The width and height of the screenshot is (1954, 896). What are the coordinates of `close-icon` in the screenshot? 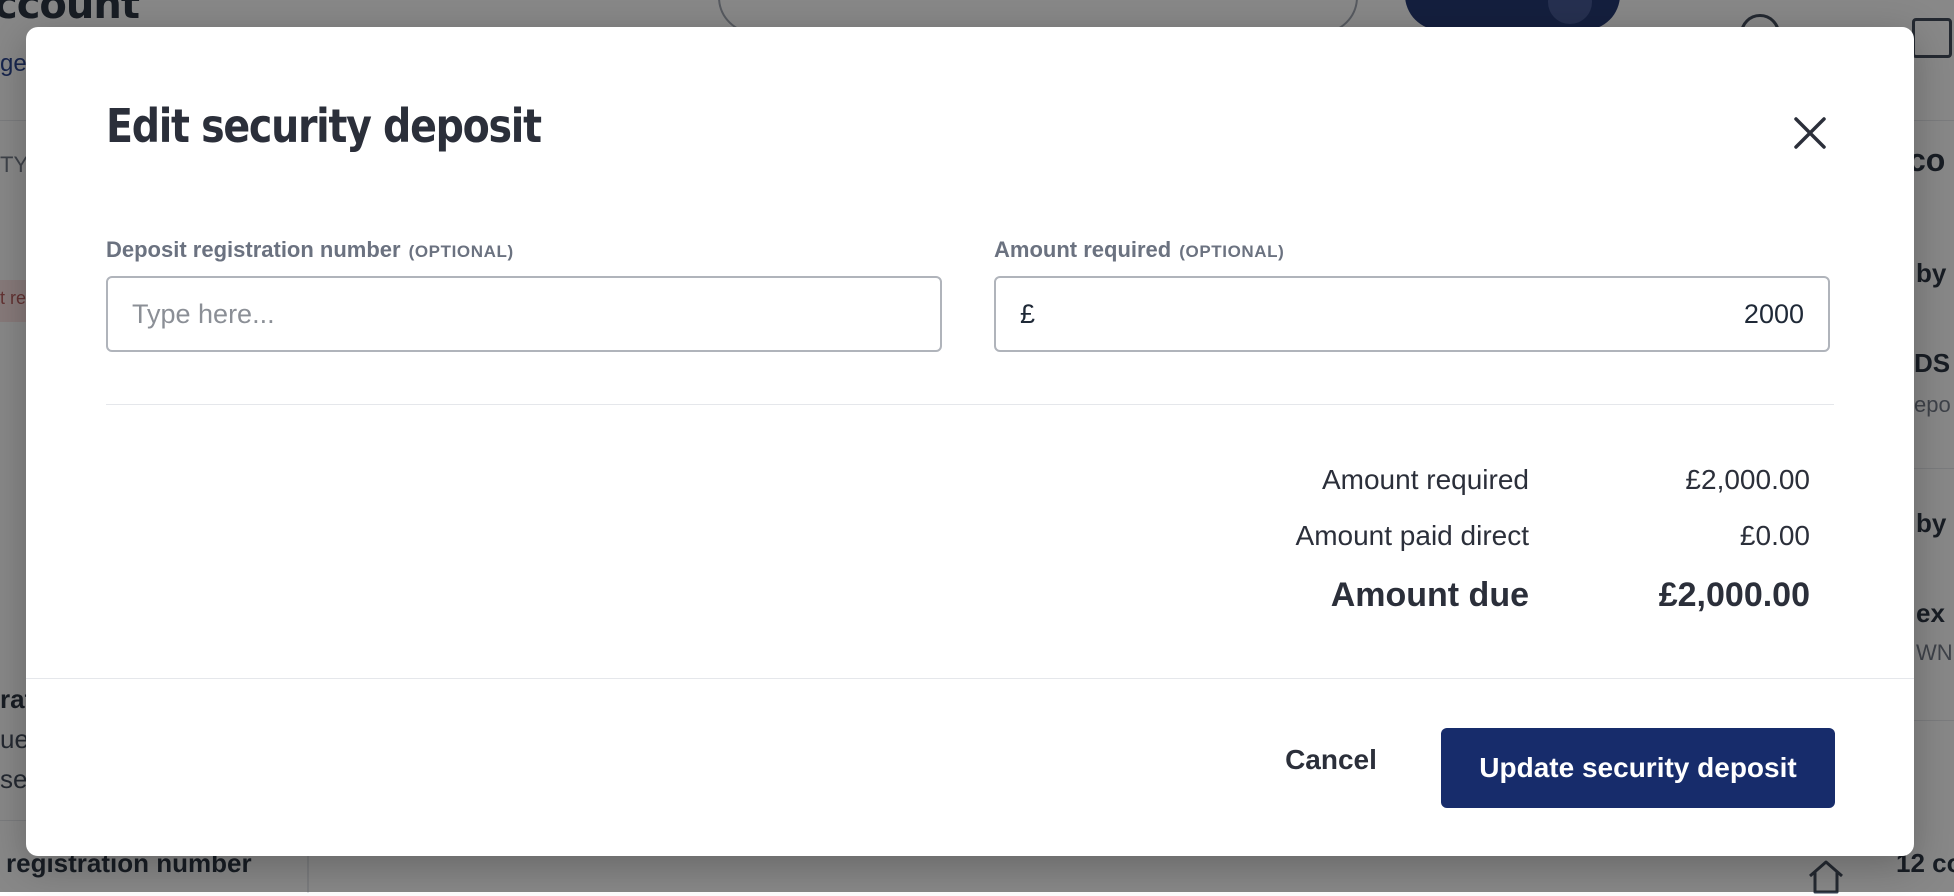 It's located at (1810, 133).